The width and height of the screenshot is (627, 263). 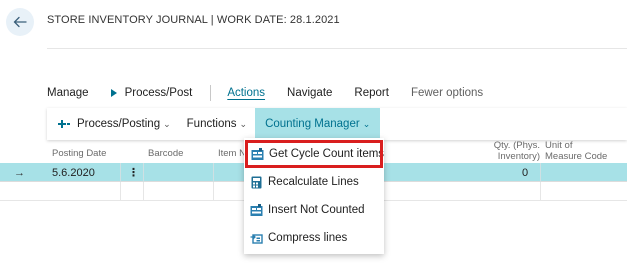 I want to click on menu-item-label: Recalculate Lines, so click(x=313, y=182).